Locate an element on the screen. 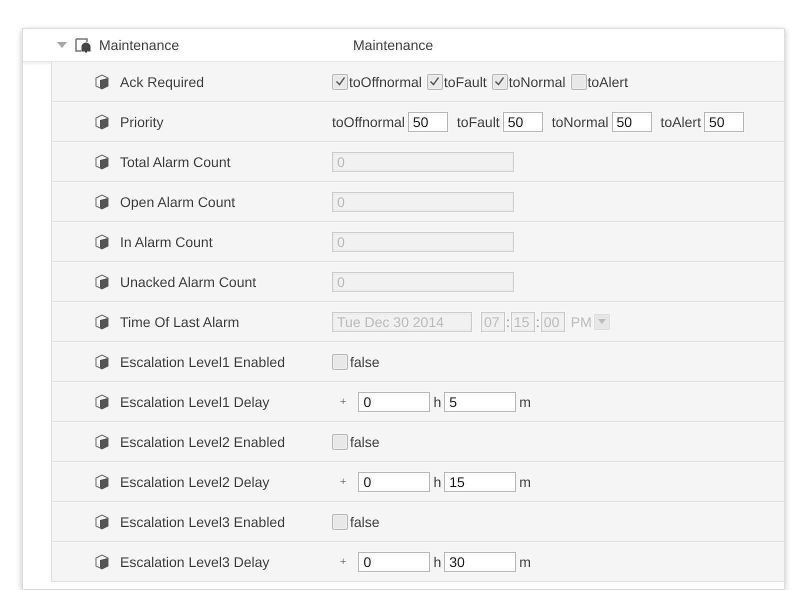 The height and width of the screenshot is (590, 801). checkbox-label: toOffnormal is located at coordinates (385, 82).